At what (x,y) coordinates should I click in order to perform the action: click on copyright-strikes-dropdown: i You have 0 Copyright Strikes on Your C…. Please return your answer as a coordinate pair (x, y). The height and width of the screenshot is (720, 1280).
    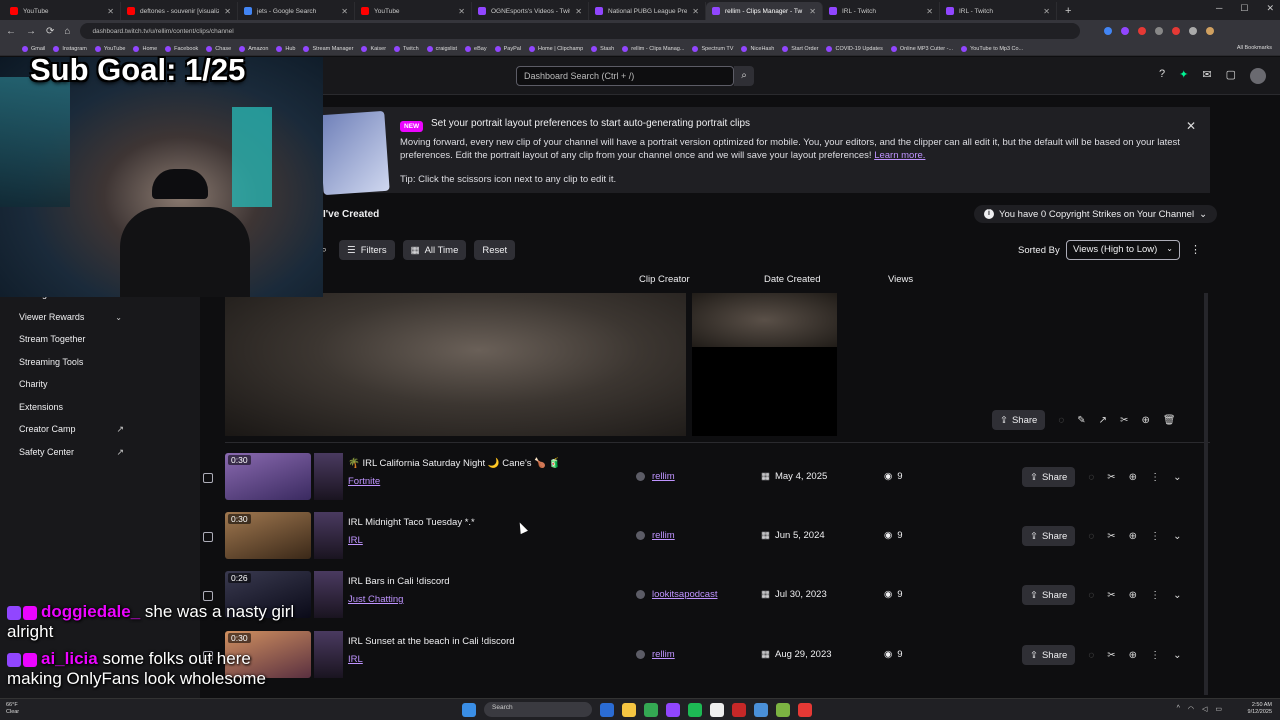
    Looking at the image, I should click on (1096, 214).